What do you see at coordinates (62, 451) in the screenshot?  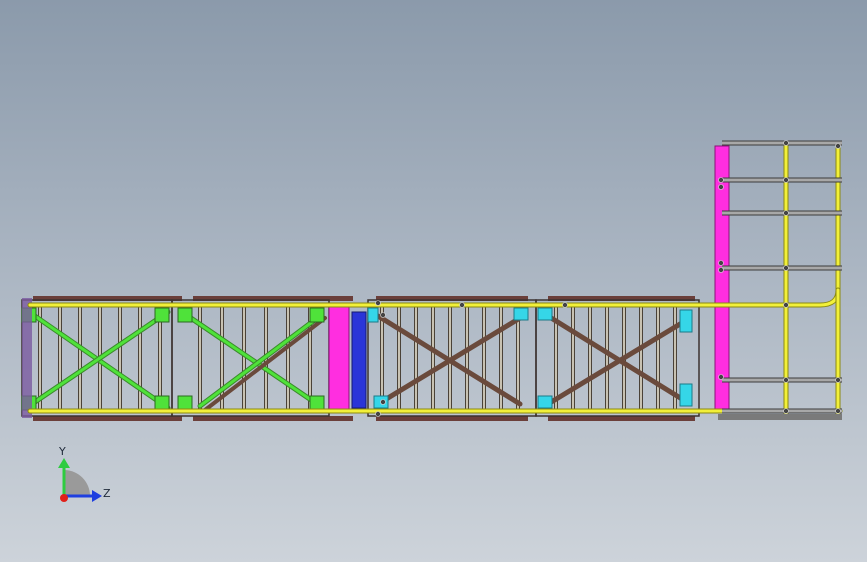 I see `y-axis-label: Y` at bounding box center [62, 451].